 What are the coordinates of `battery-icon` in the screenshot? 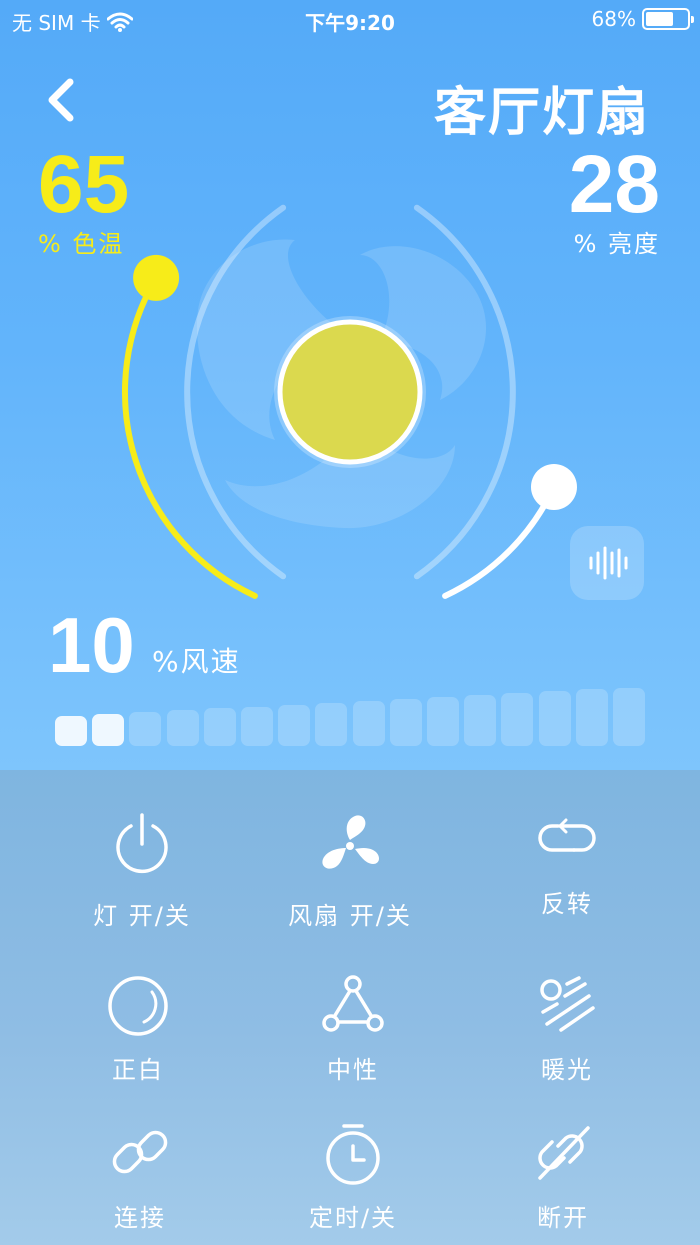 It's located at (668, 19).